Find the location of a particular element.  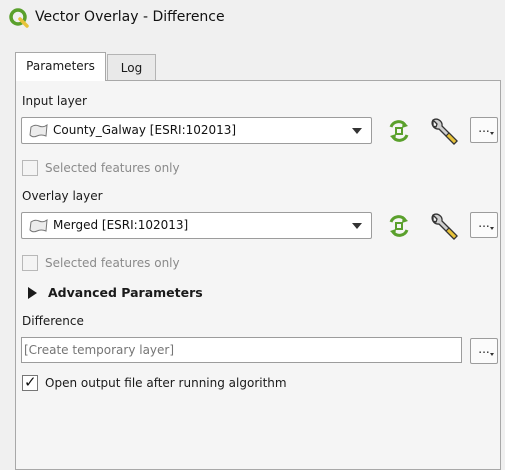

qgis-logo-icon is located at coordinates (19, 18).